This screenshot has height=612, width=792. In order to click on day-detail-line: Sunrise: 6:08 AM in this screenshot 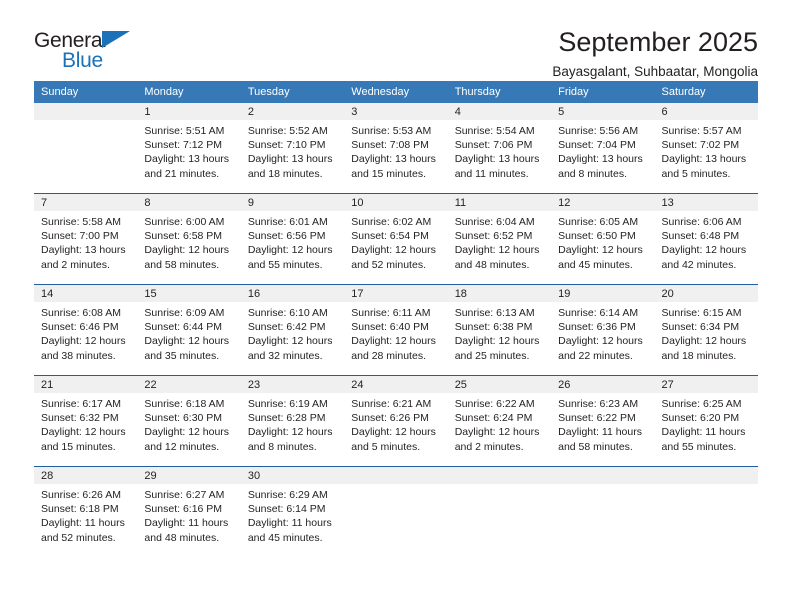, I will do `click(81, 313)`.